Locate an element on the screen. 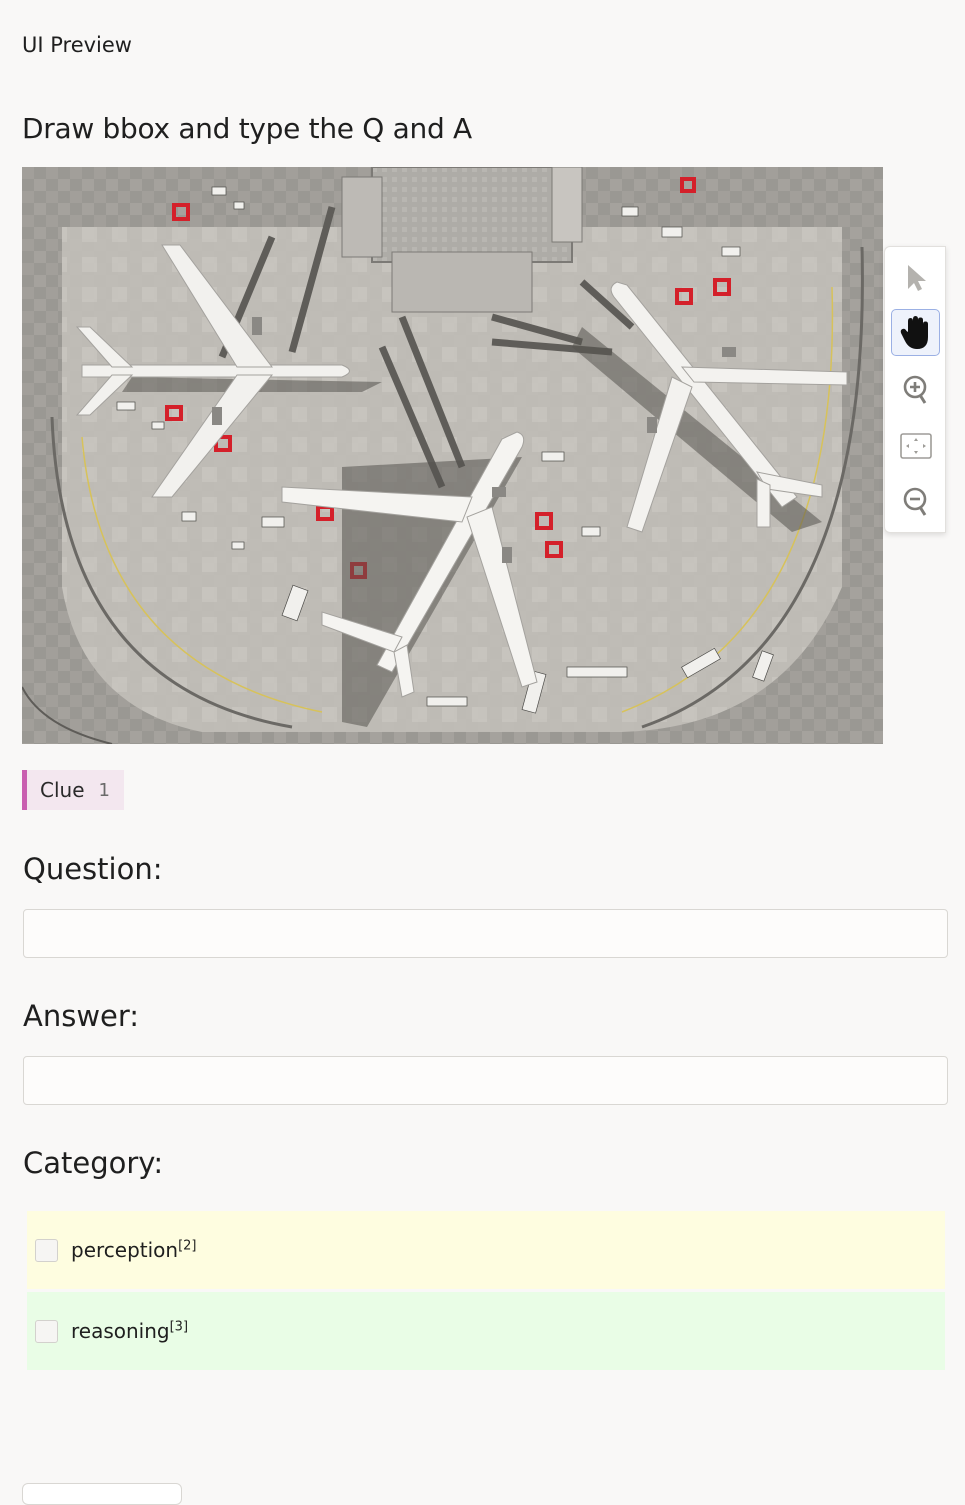  clue-label-text: Clue is located at coordinates (62, 790).